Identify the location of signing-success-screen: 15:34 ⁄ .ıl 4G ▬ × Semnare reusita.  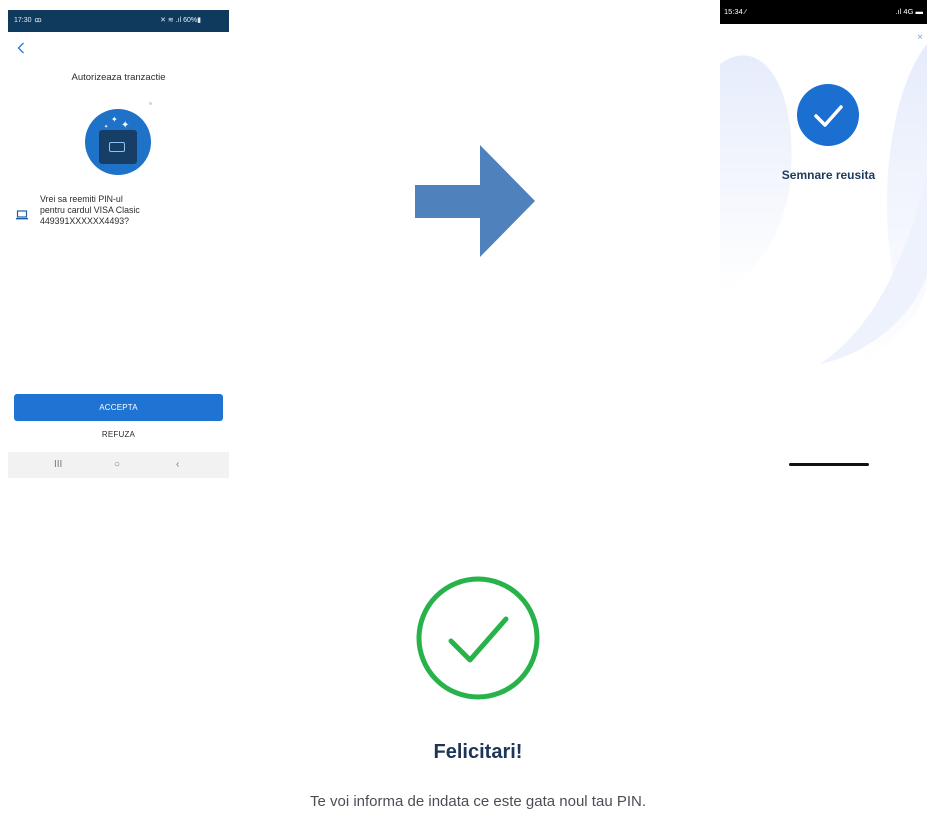
(823, 235).